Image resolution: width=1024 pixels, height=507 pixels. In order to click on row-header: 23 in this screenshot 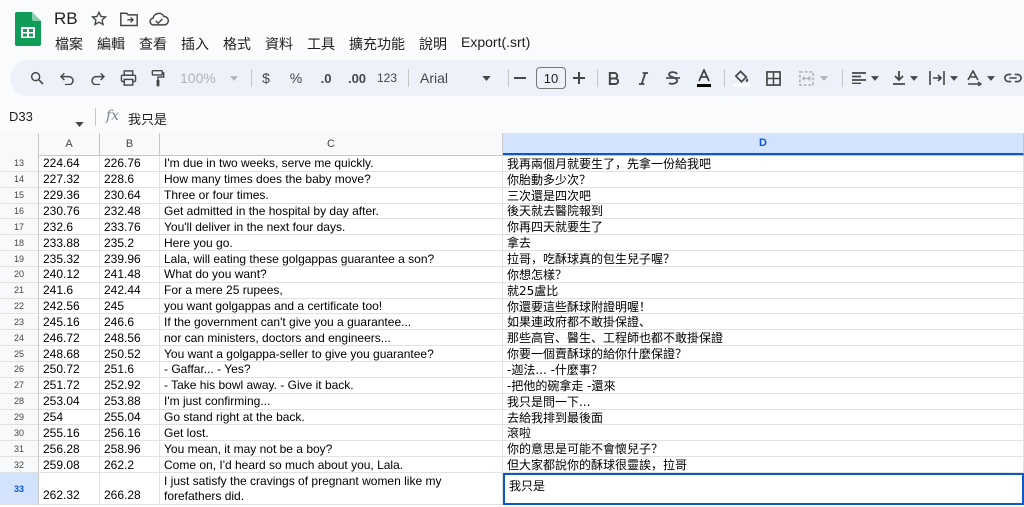, I will do `click(19, 322)`.